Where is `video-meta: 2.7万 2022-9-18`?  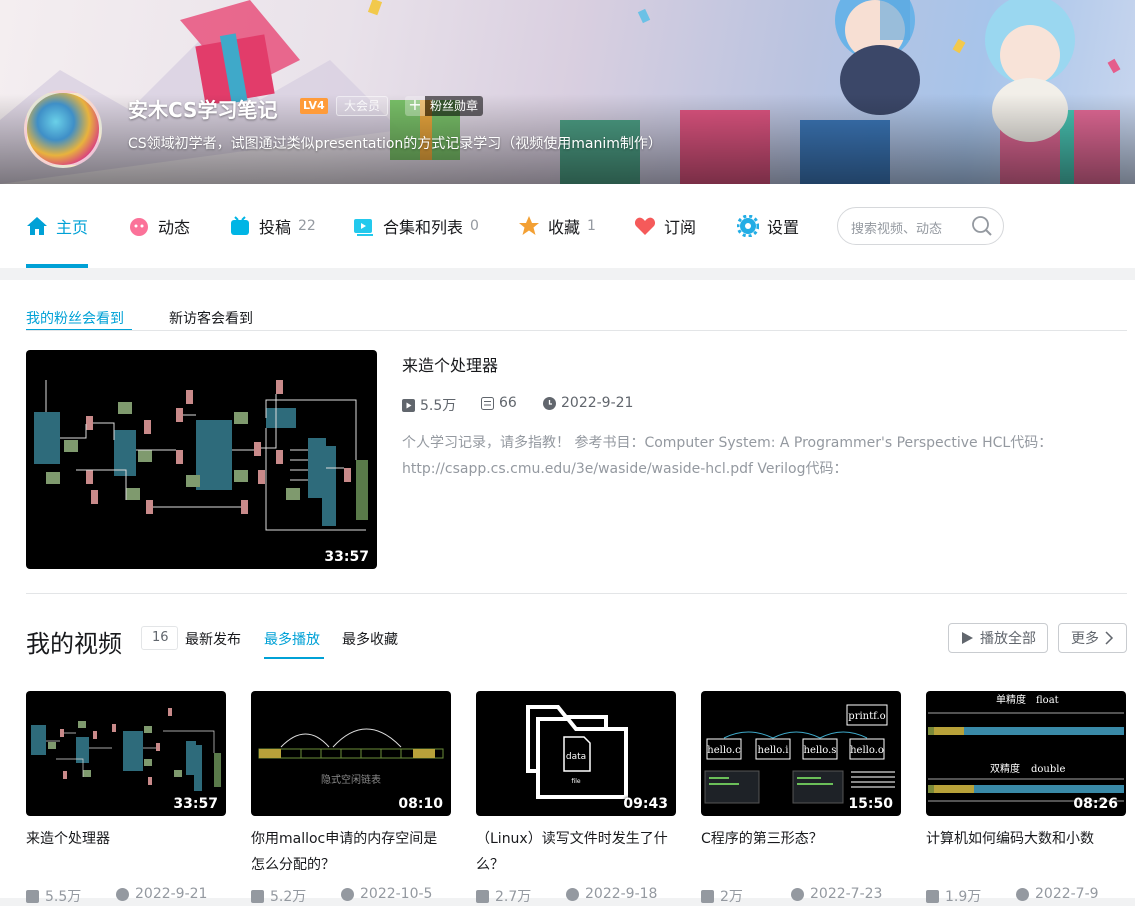
video-meta: 2.7万 2022-9-18 is located at coordinates (576, 896).